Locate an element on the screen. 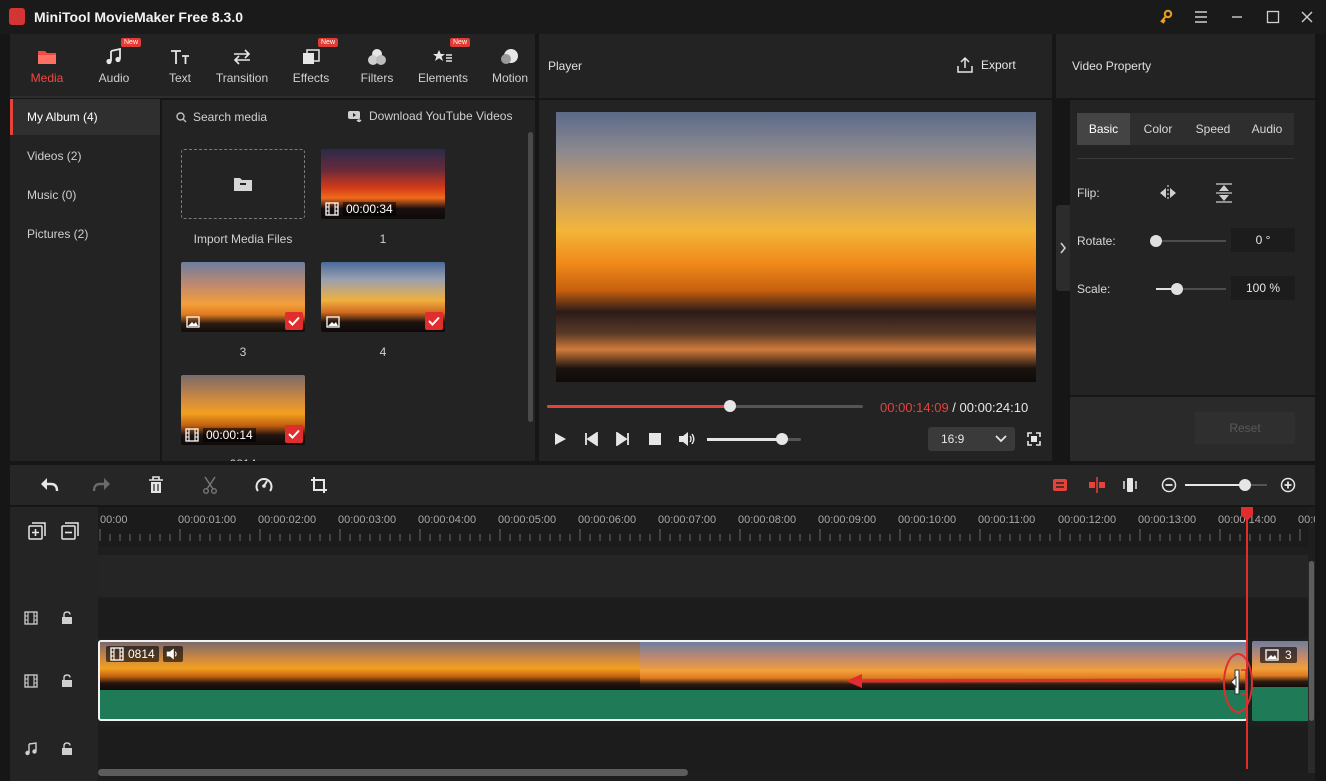 This screenshot has width=1326, height=781. media-item-label: 3 is located at coordinates (243, 352).